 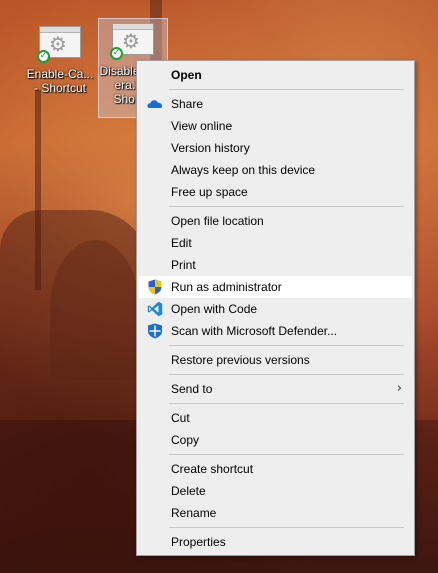 What do you see at coordinates (155, 287) in the screenshot?
I see `uac-shield-icon` at bounding box center [155, 287].